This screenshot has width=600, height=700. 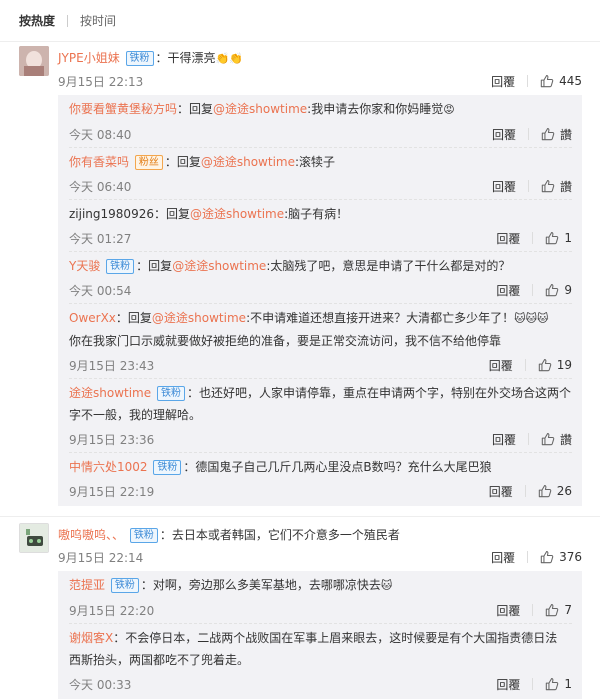 What do you see at coordinates (112, 610) in the screenshot?
I see `reply-time: 9月15日 22:20` at bounding box center [112, 610].